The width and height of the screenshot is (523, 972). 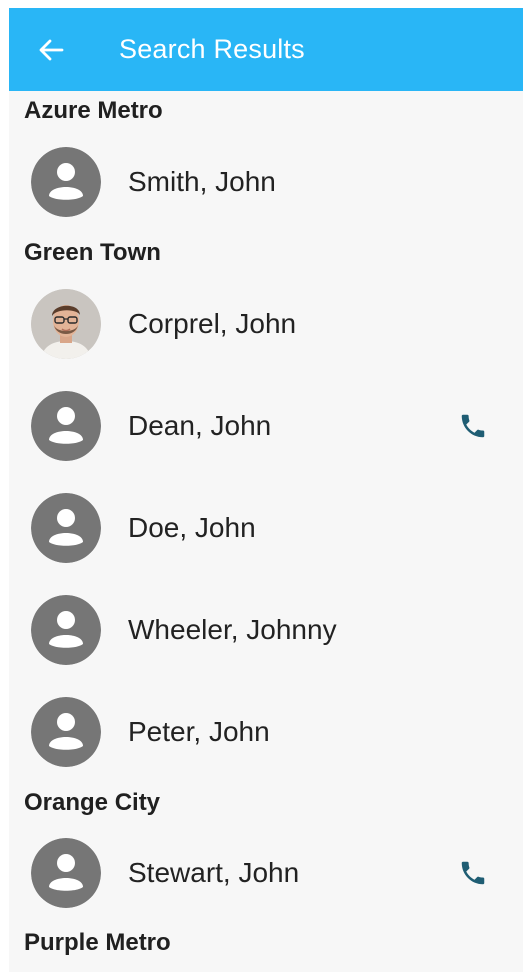 I want to click on page-title: Search Results, so click(x=212, y=49).